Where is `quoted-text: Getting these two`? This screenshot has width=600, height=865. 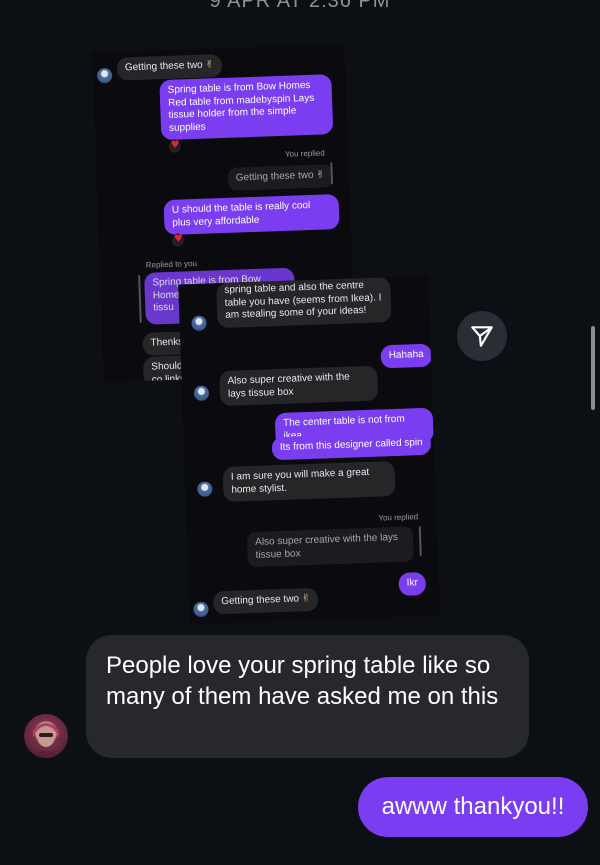 quoted-text: Getting these two is located at coordinates (274, 176).